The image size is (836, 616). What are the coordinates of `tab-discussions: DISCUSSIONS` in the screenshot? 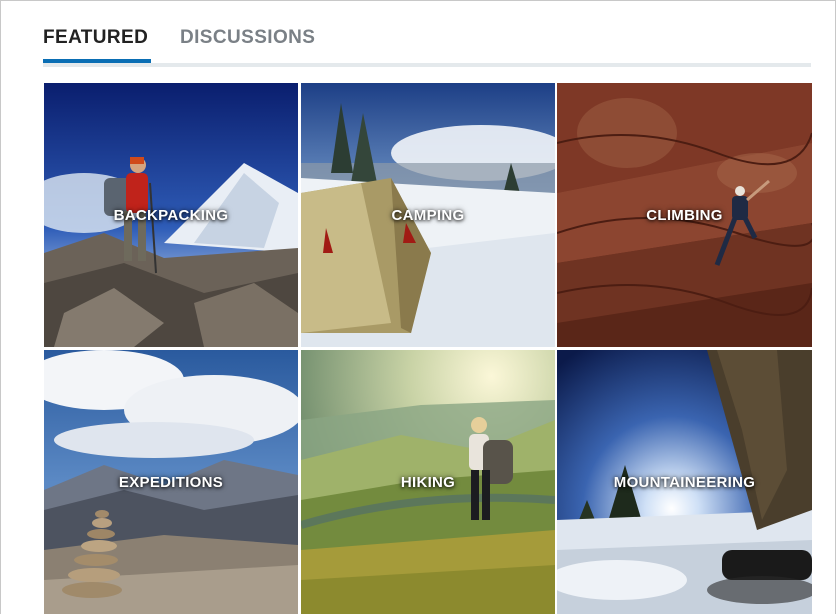 It's located at (247, 38).